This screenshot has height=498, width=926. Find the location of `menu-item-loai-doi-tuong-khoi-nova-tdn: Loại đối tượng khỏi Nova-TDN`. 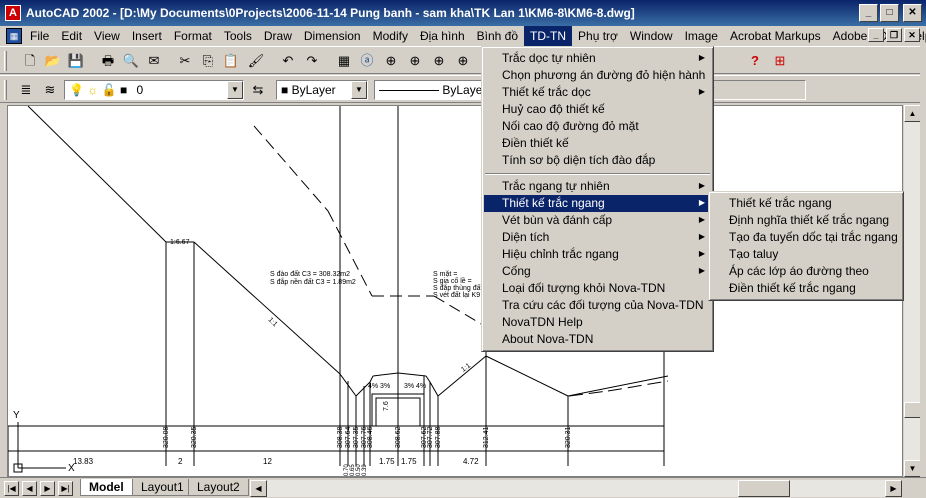

menu-item-loai-doi-tuong-khoi-nova-tdn: Loại đối tượng khỏi Nova-TDN is located at coordinates (597, 288).